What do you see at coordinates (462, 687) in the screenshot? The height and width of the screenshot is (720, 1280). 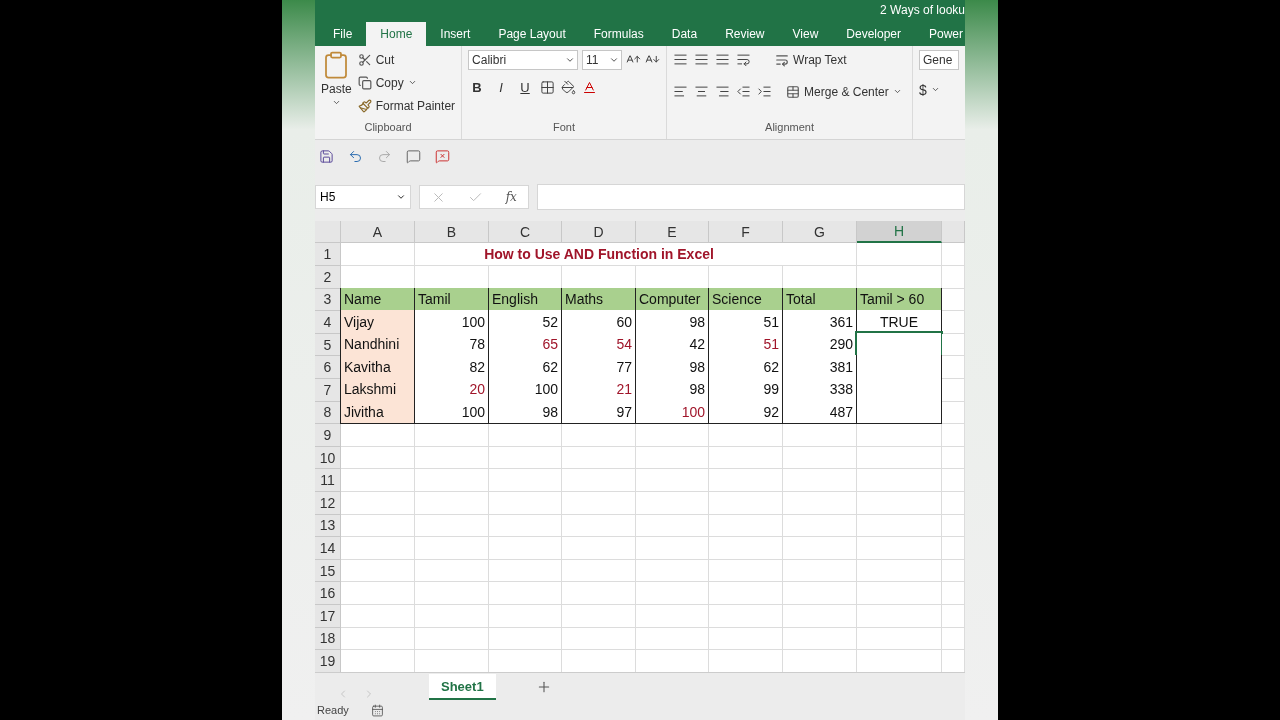 I see `sheet-tab: Sheet1` at bounding box center [462, 687].